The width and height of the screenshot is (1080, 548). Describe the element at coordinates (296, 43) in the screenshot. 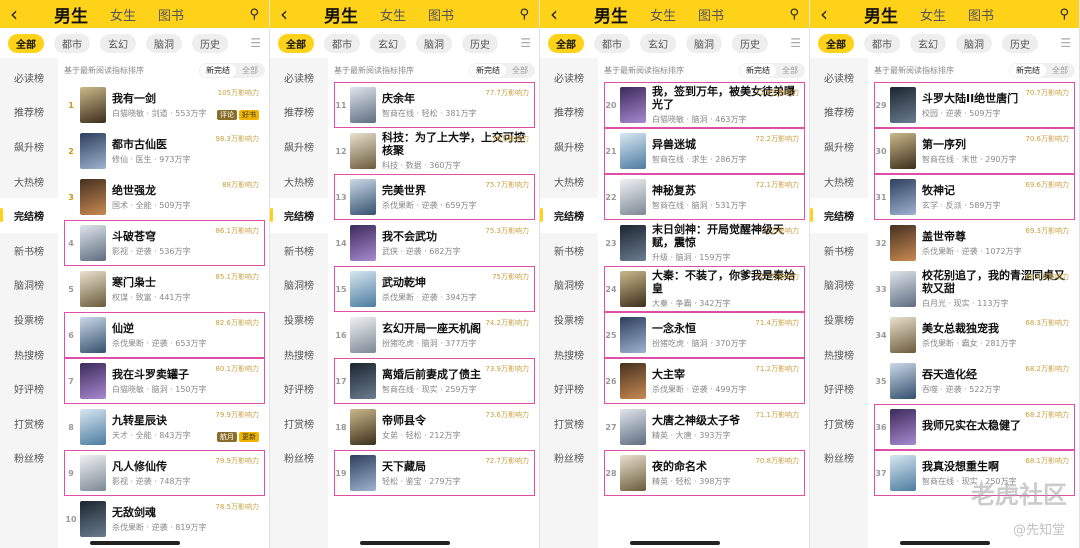

I see `category-chip: 全部` at that location.